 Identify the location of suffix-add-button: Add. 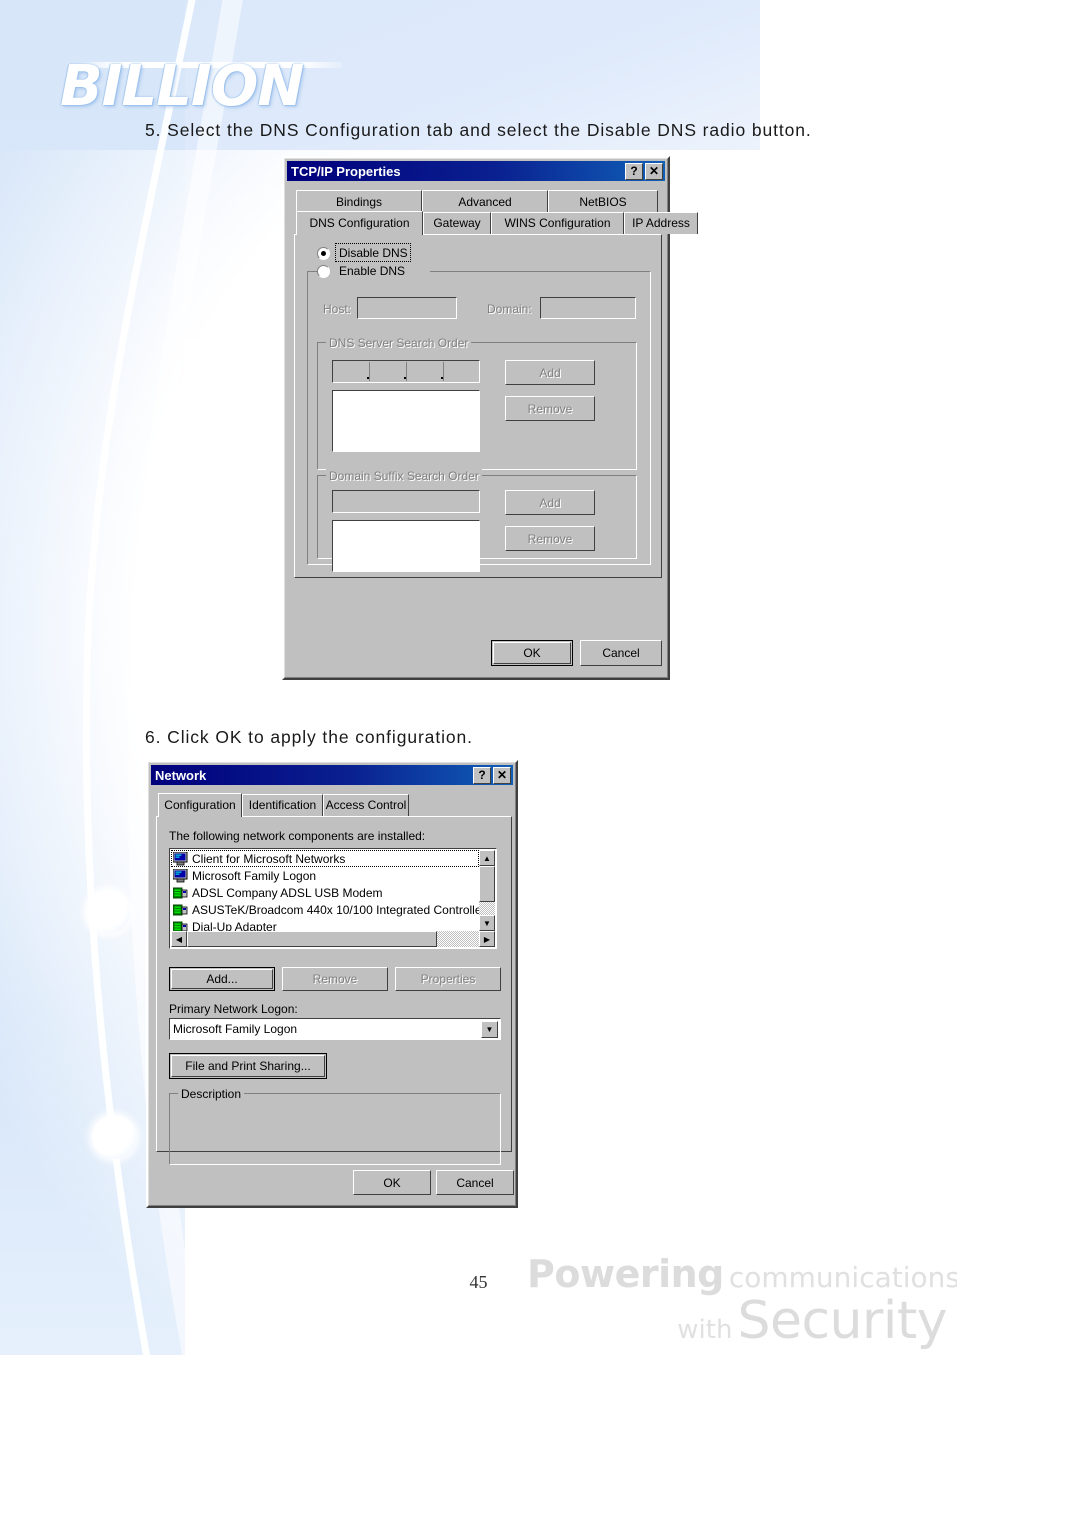
(550, 502).